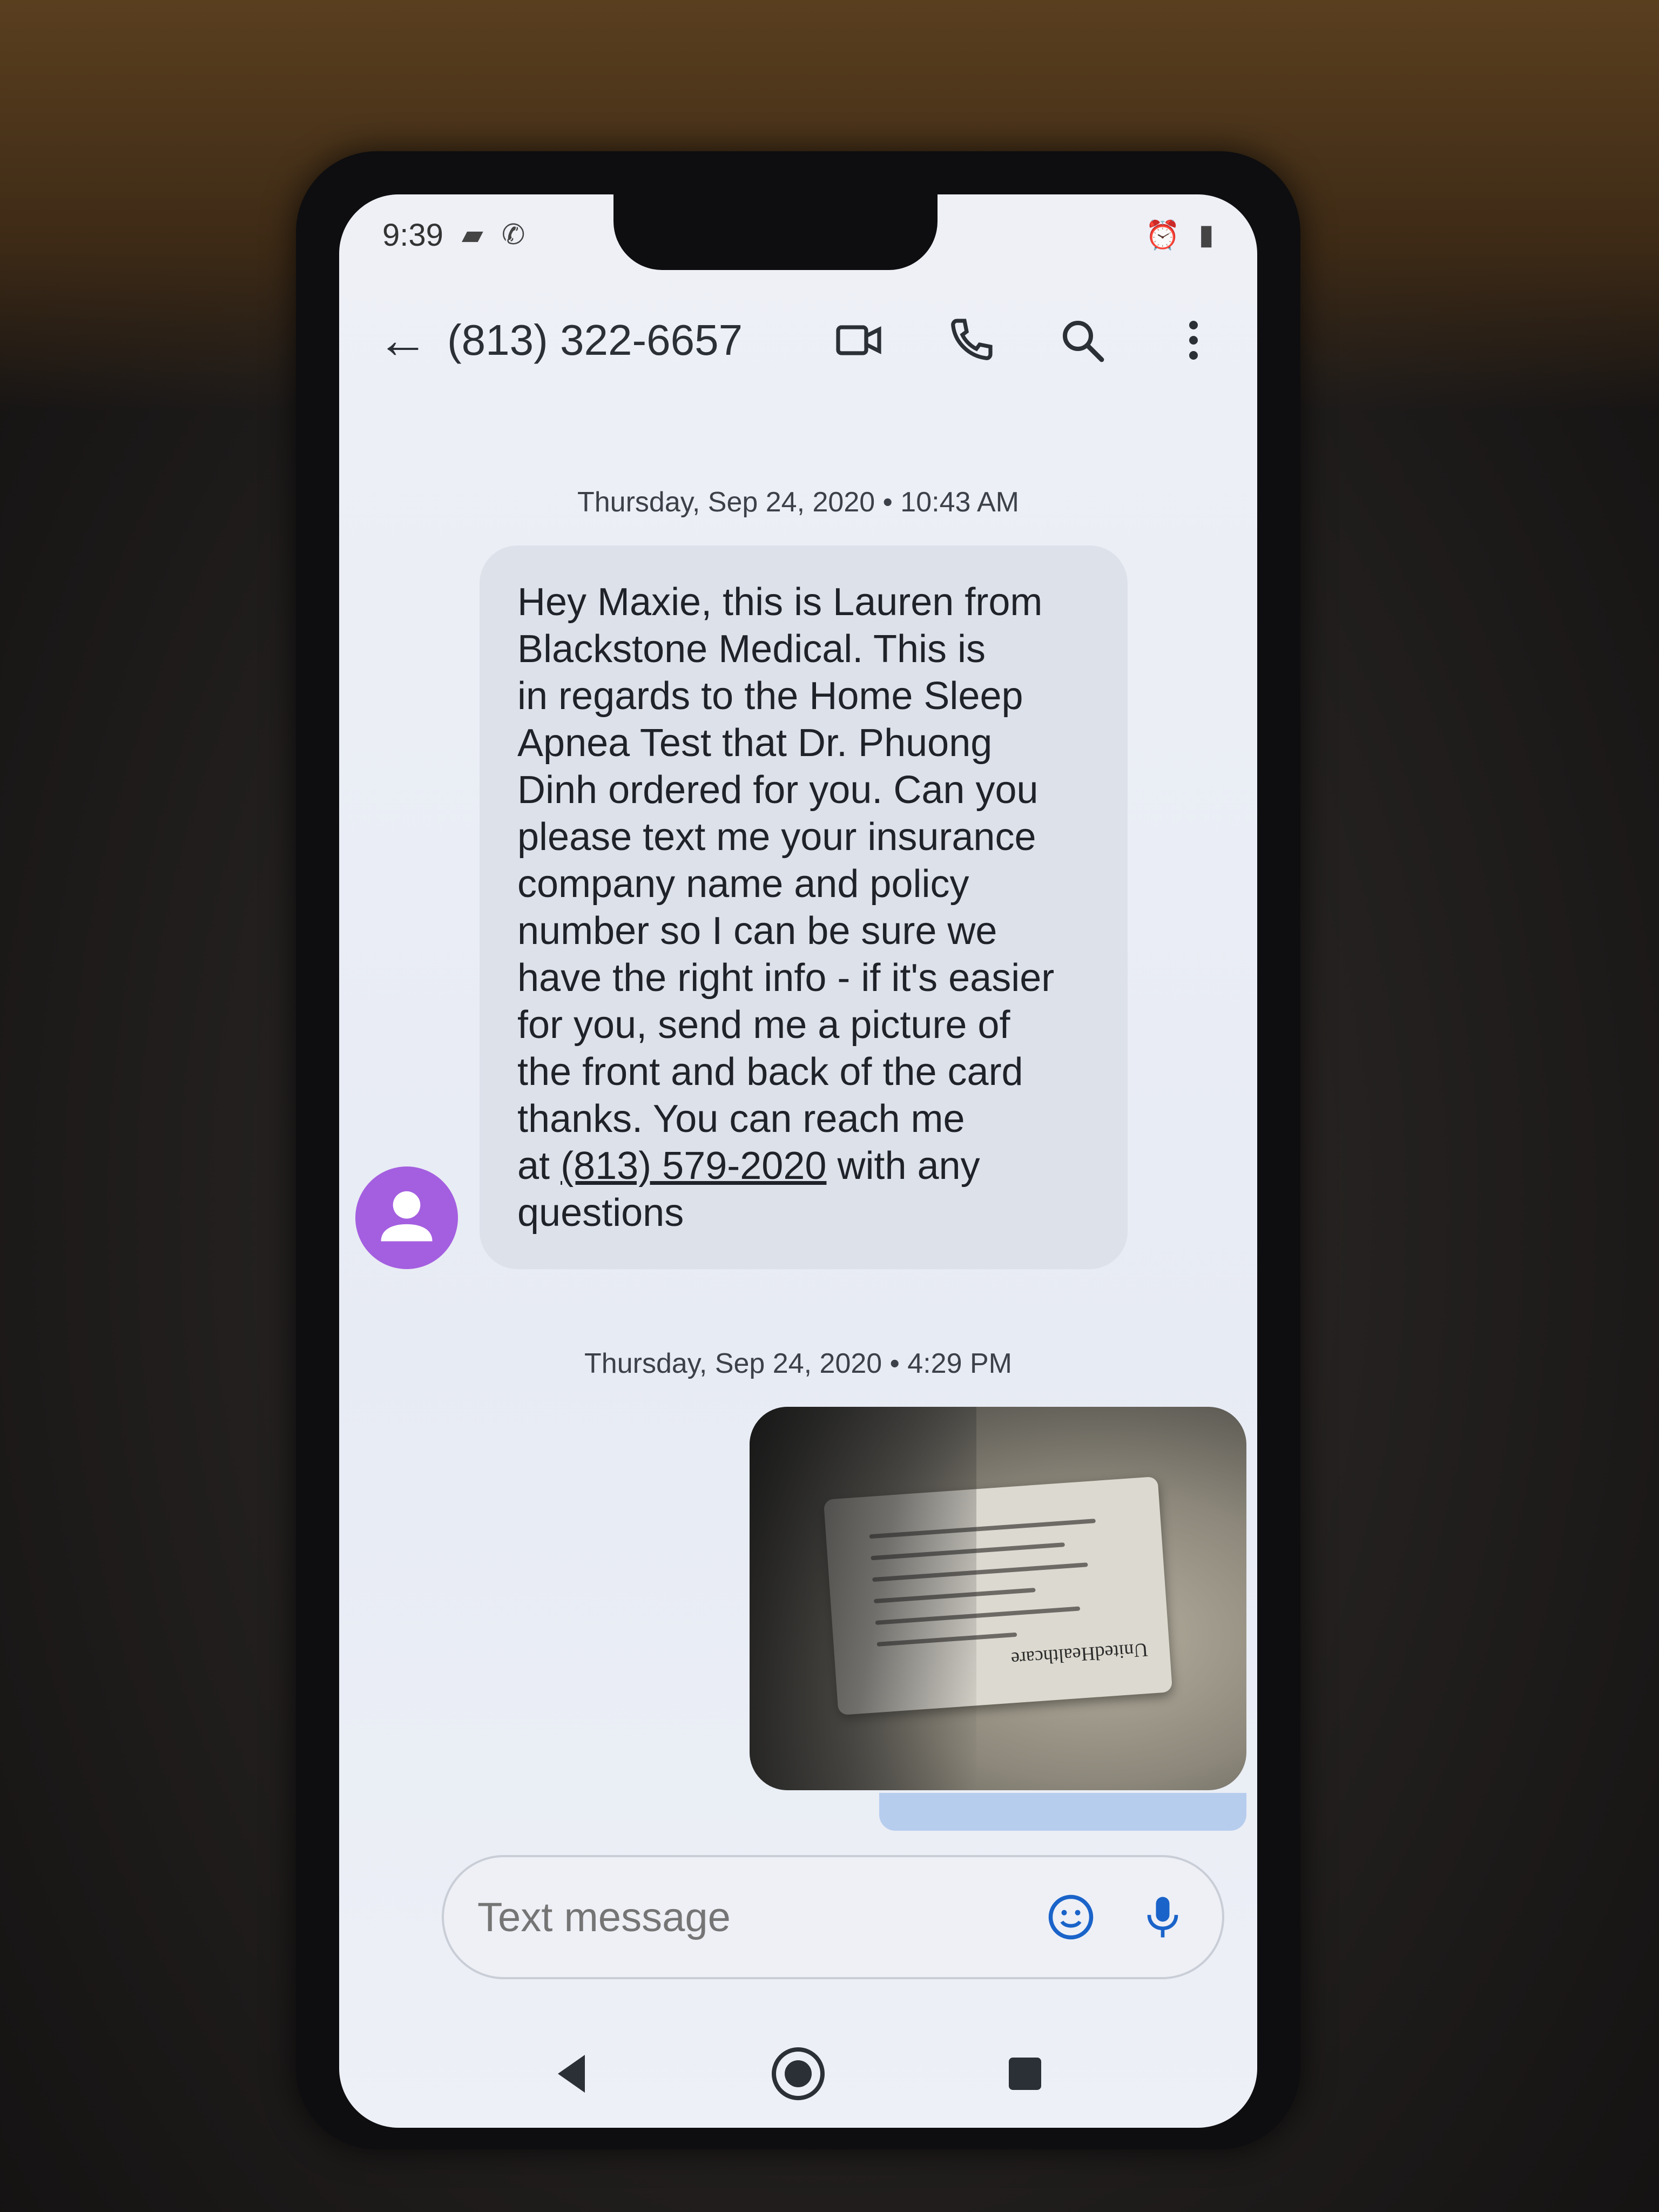  I want to click on nav-back-icon, so click(571, 2073).